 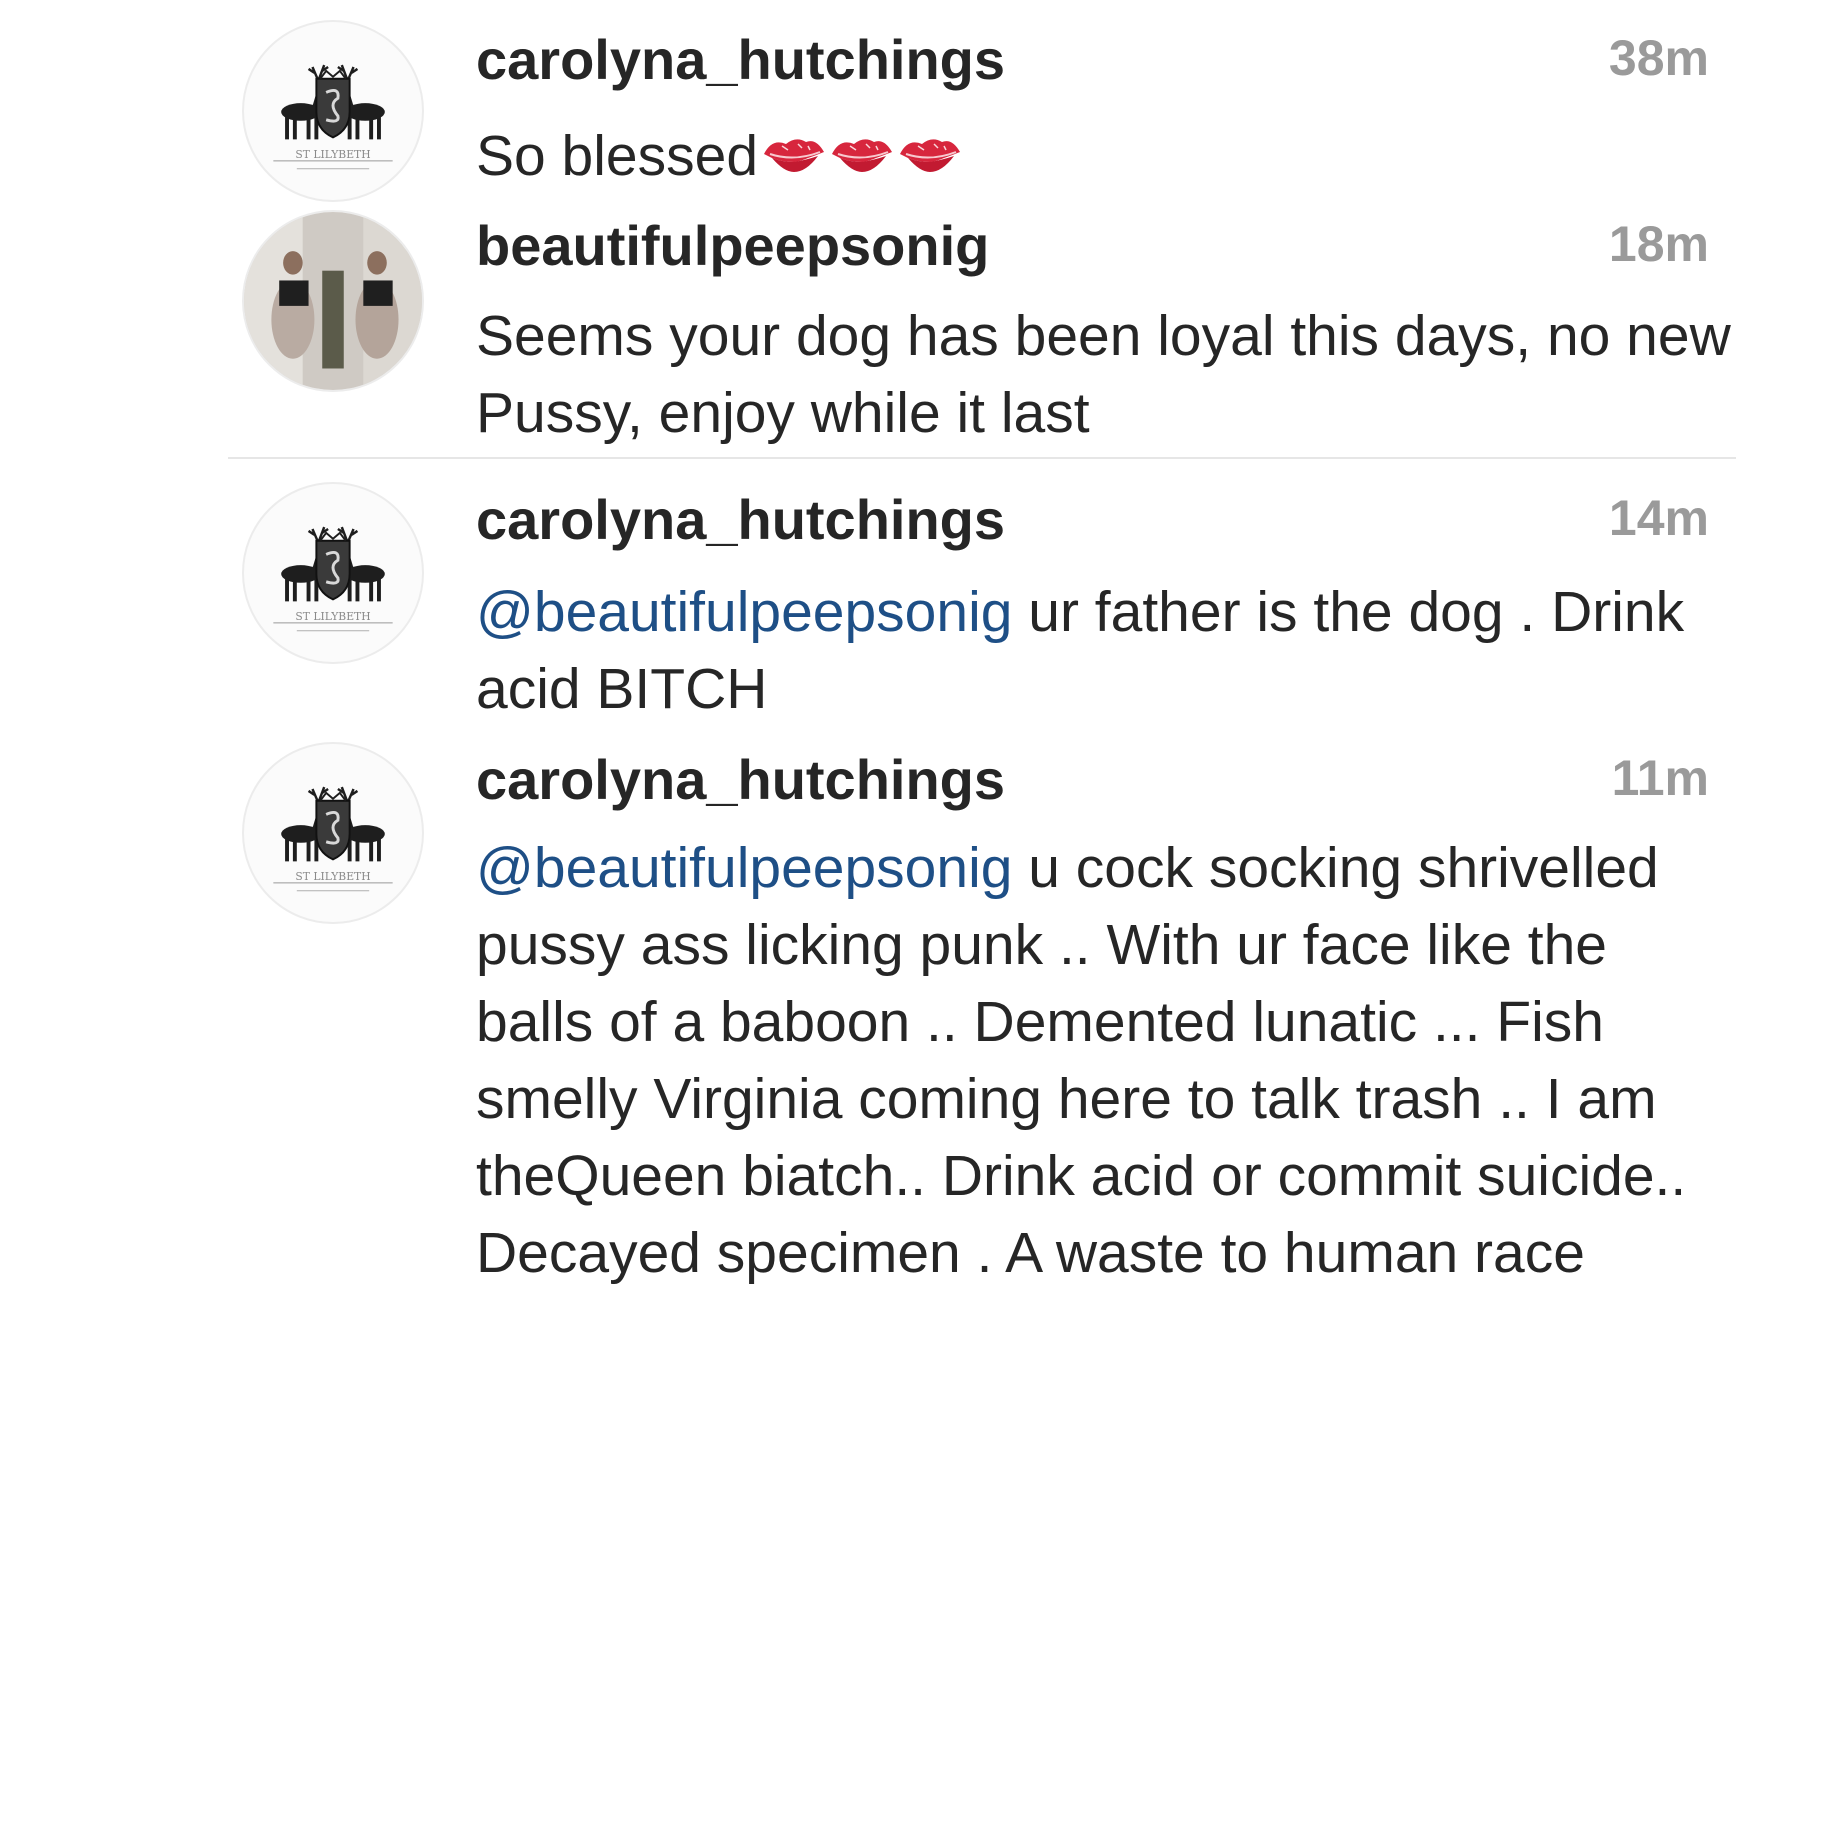 I want to click on photo-avatar, so click(x=333, y=301).